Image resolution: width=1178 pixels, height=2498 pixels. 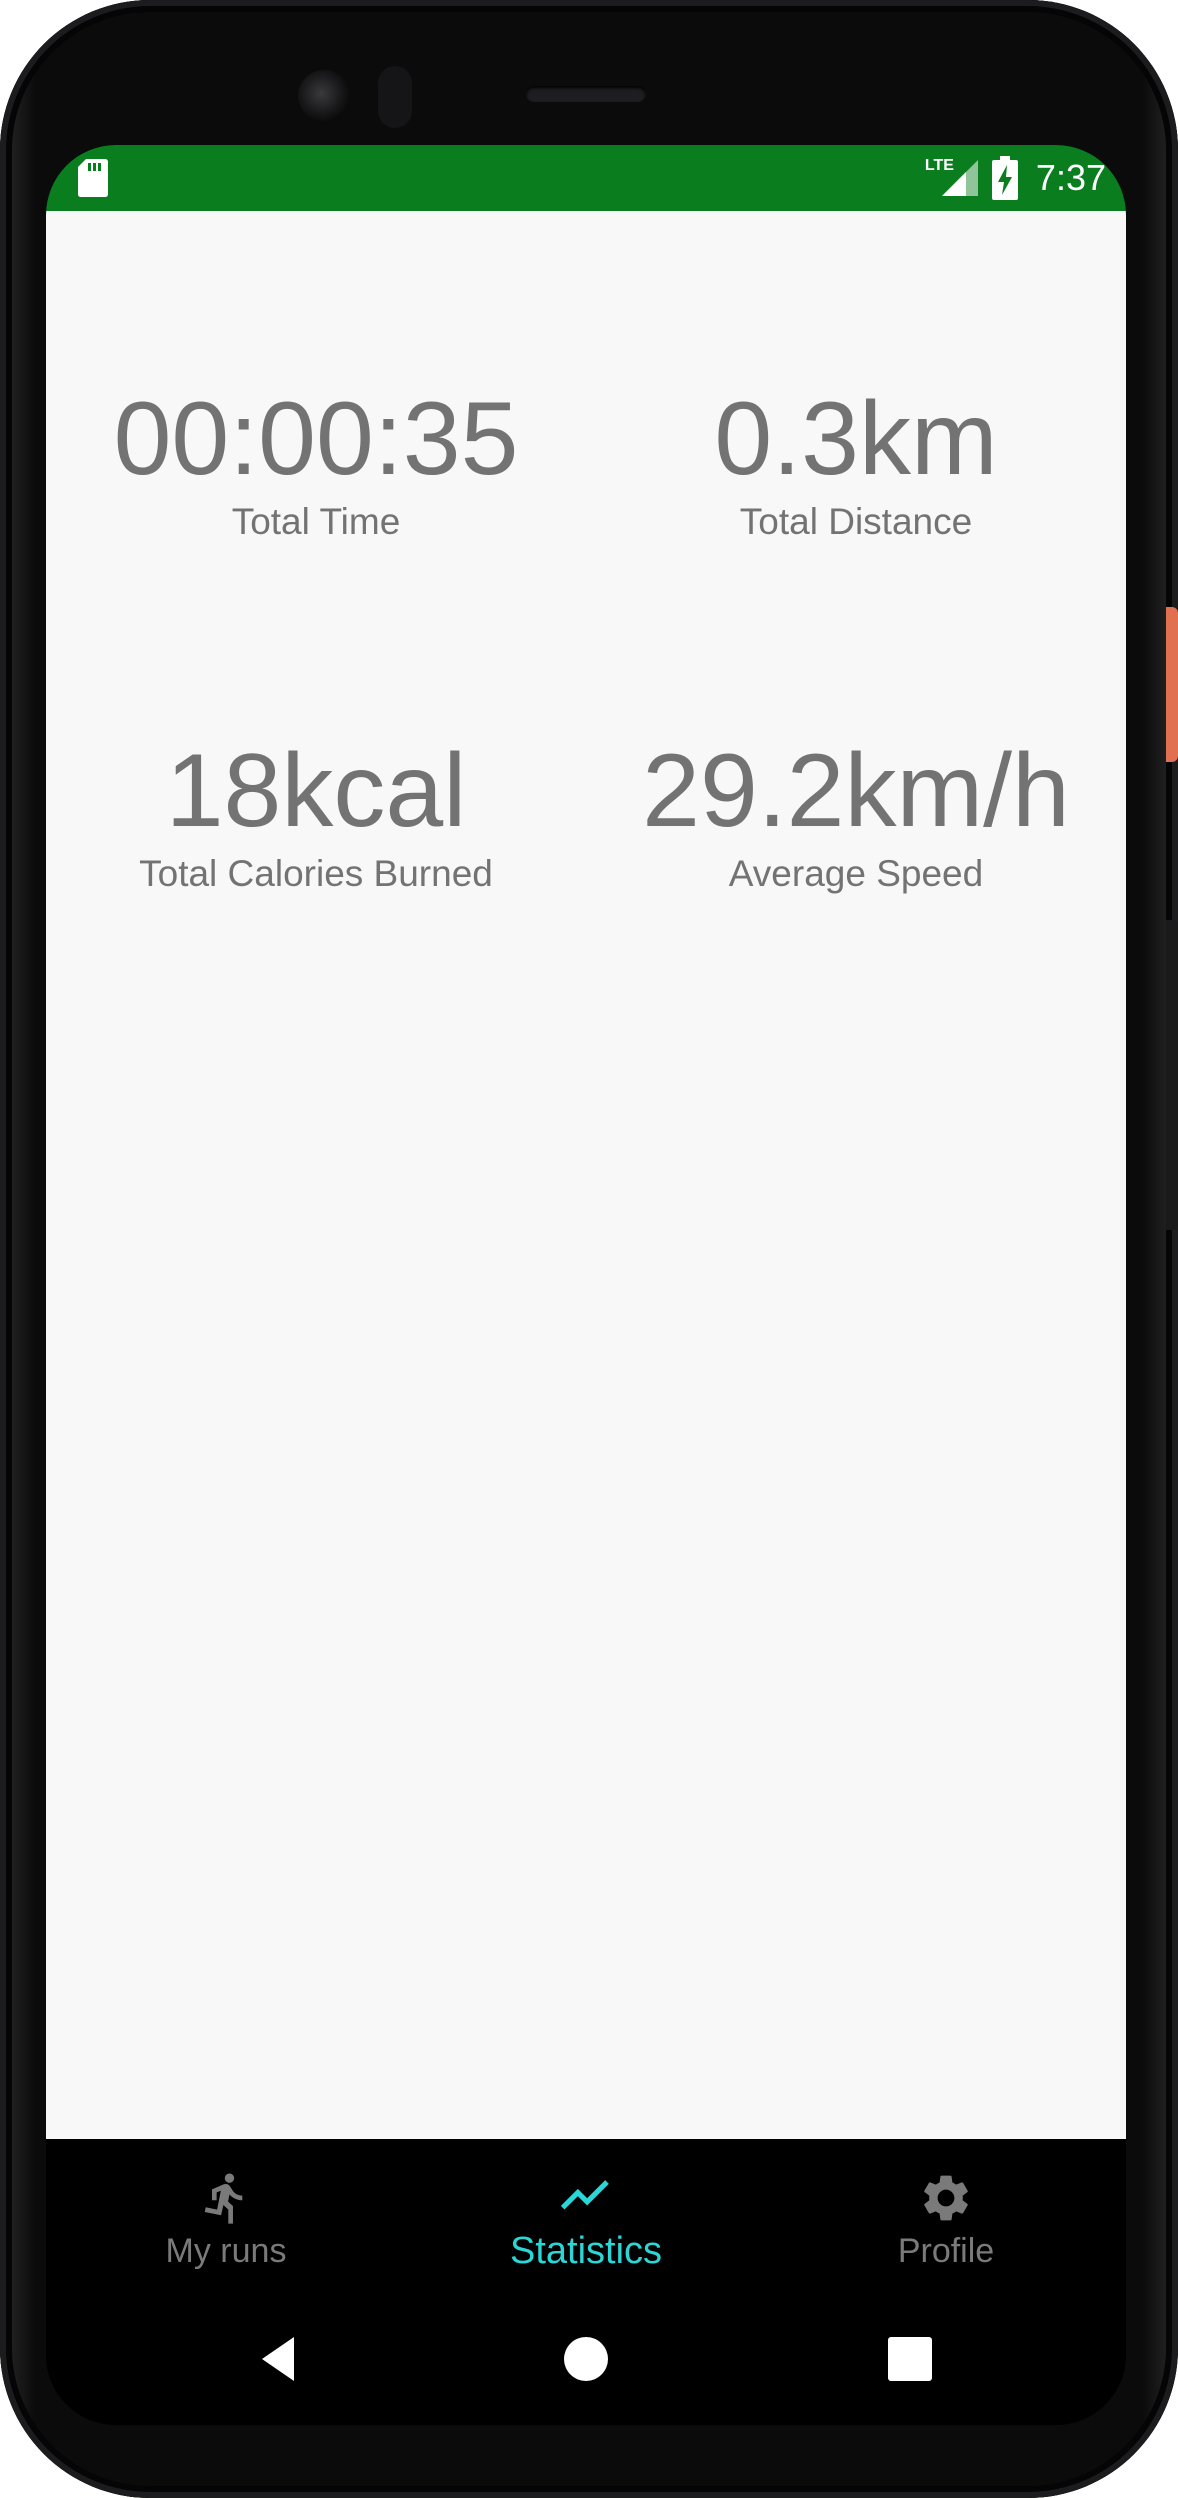 I want to click on bottom-navigation: My runs Statistics Profile, so click(x=586, y=2220).